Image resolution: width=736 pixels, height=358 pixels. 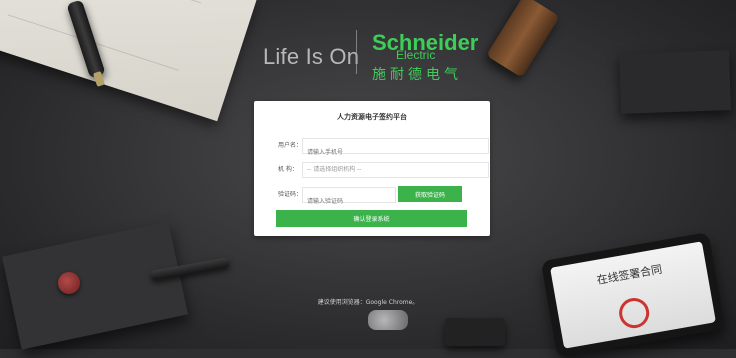 What do you see at coordinates (629, 274) in the screenshot?
I see `decor-tablet-title: 在线签署合同` at bounding box center [629, 274].